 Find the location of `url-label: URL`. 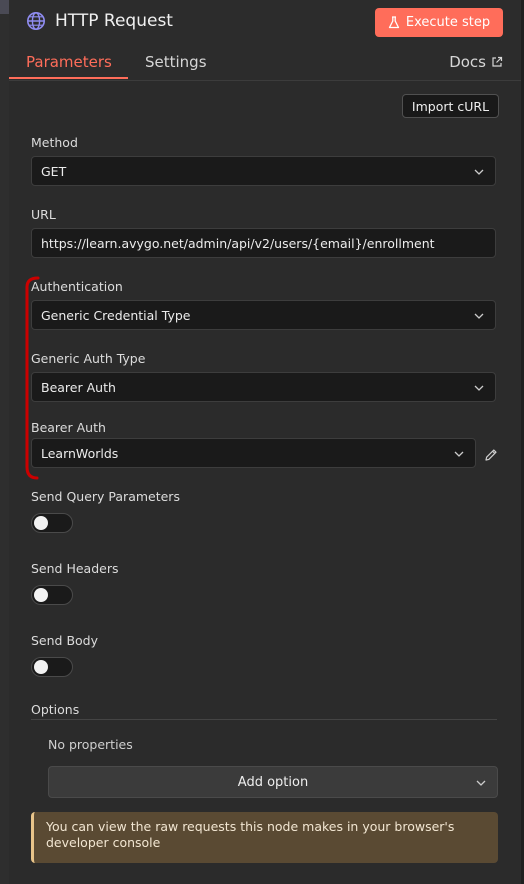

url-label: URL is located at coordinates (43, 214).